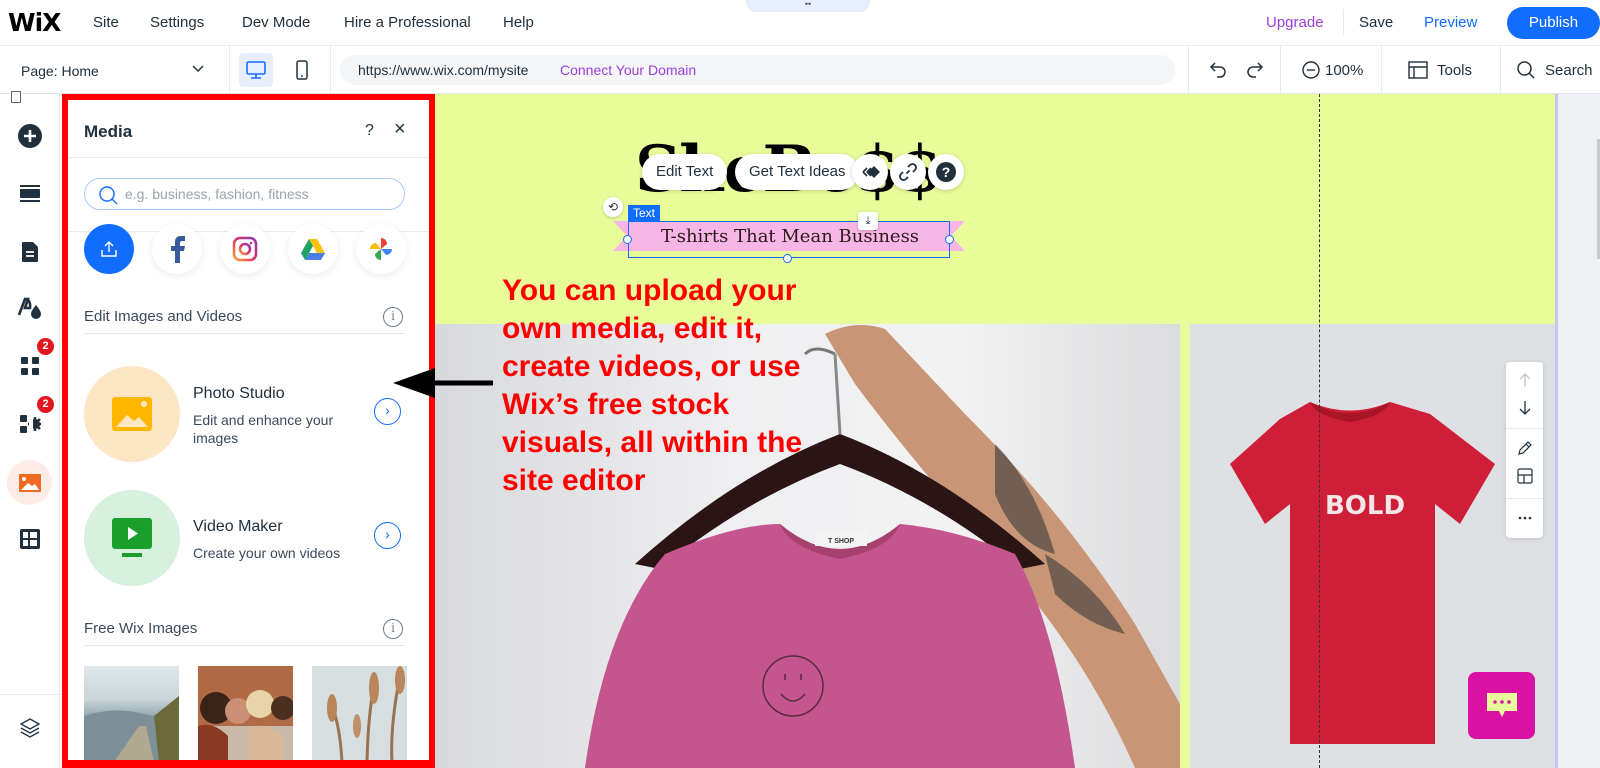 The image size is (1600, 768). Describe the element at coordinates (1524, 380) in the screenshot. I see `move-up-button` at that location.